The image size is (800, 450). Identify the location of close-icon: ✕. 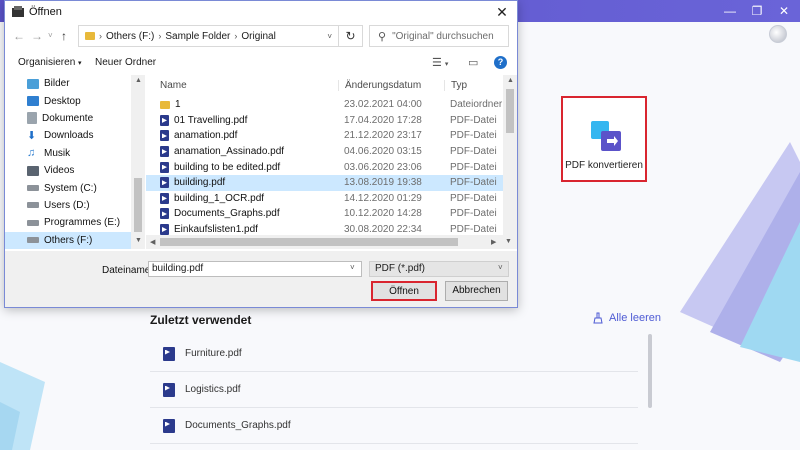
(784, 11).